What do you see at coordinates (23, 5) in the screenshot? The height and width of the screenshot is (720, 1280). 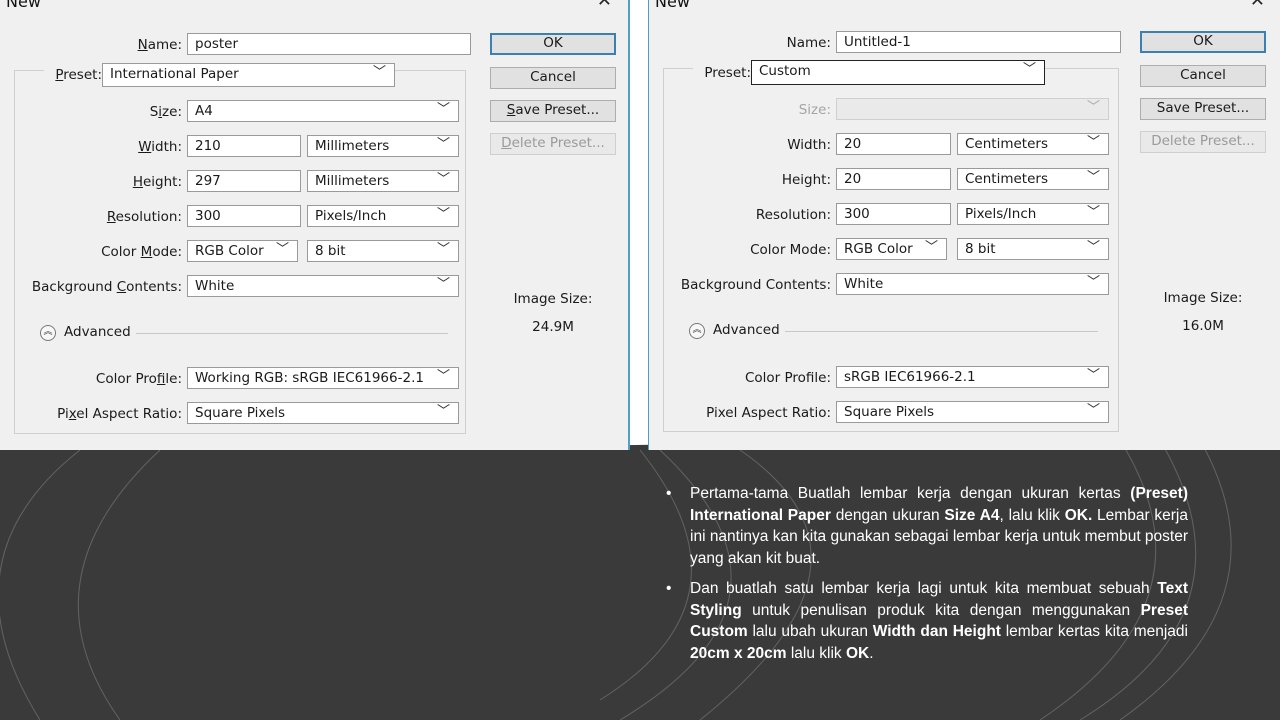 I see `dialog-title: New` at bounding box center [23, 5].